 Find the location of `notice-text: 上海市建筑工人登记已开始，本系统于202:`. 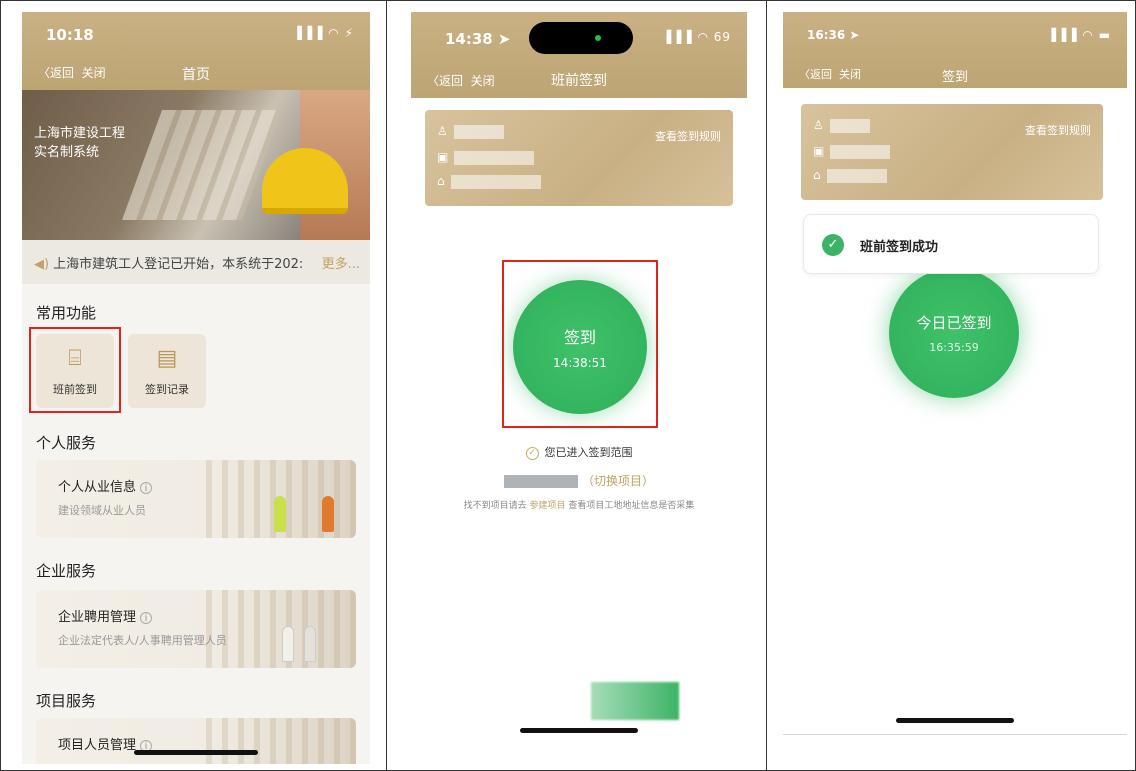

notice-text: 上海市建筑工人登记已开始，本系统于202: is located at coordinates (178, 264).